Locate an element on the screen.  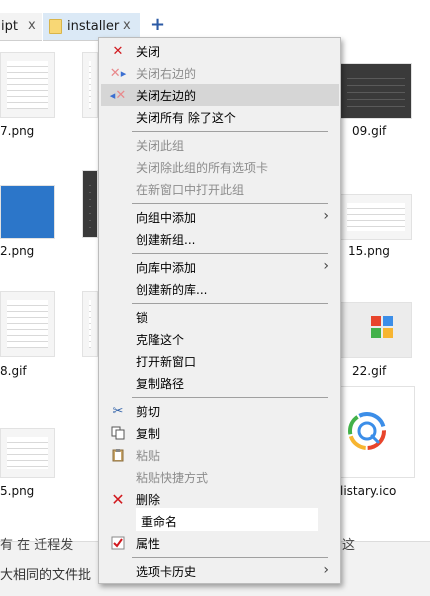
menu-item-label: 关闭右边的 is located at coordinates (166, 74).